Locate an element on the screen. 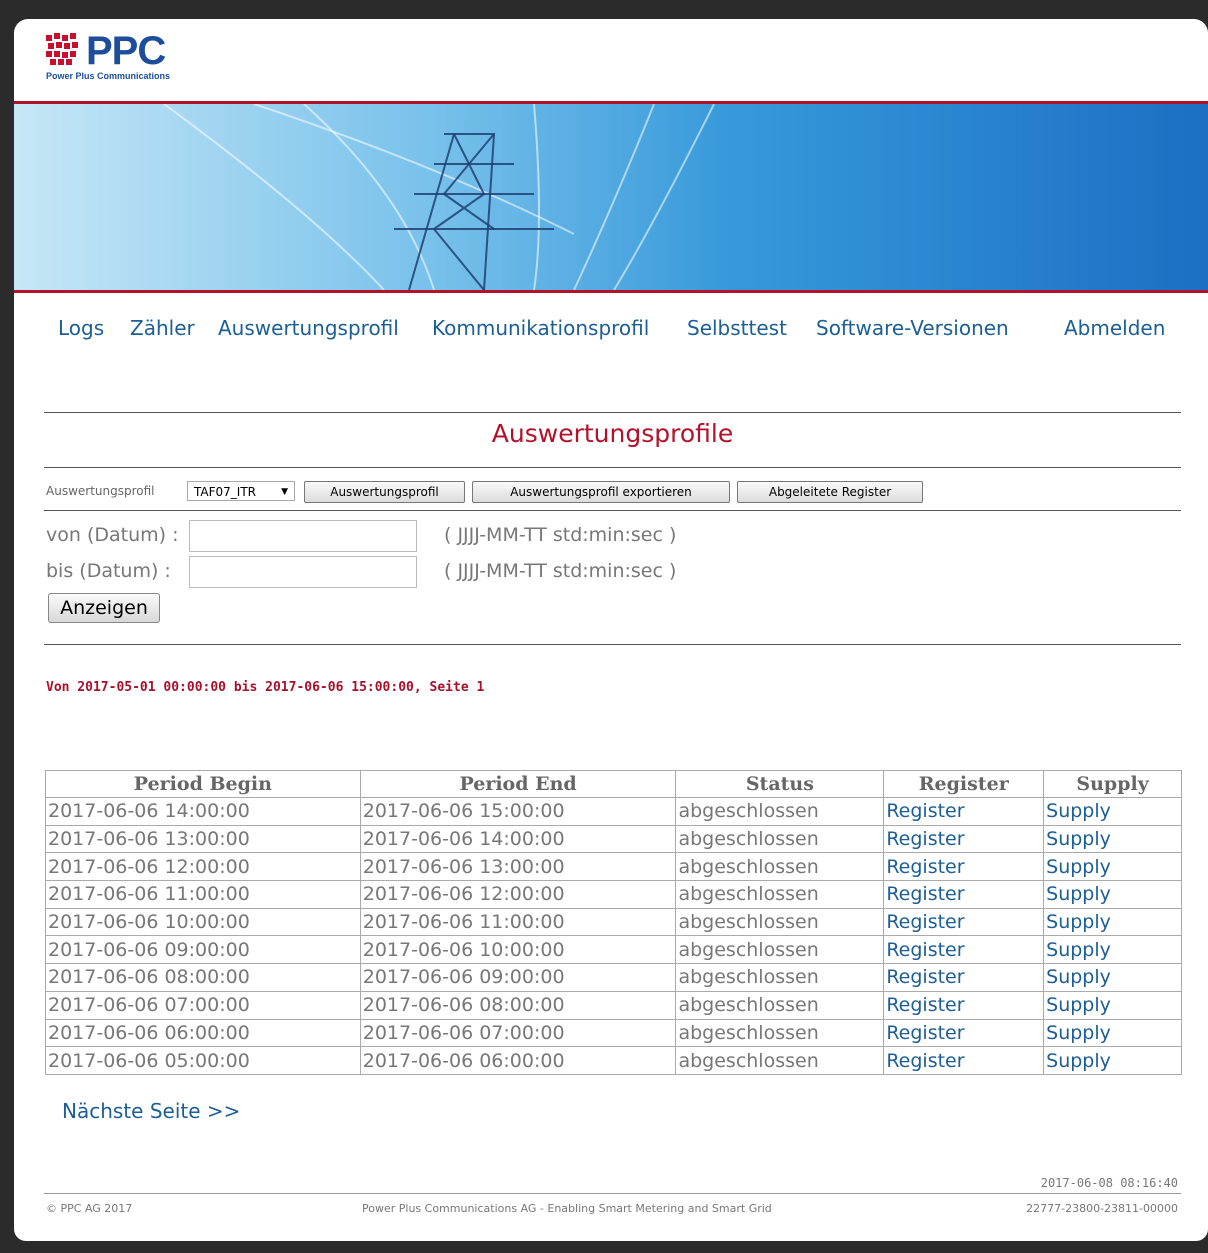 This screenshot has height=1253, width=1208. period-begin-cell: 2017-06-06 13:00:00 is located at coordinates (203, 839).